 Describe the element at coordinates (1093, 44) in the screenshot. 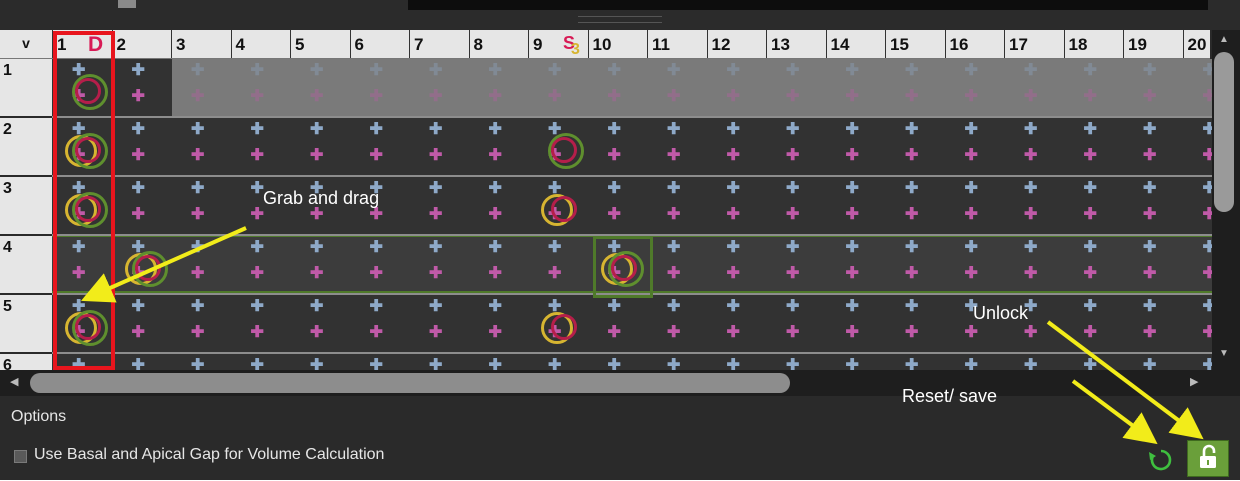

I see `column-header-18: 18` at that location.